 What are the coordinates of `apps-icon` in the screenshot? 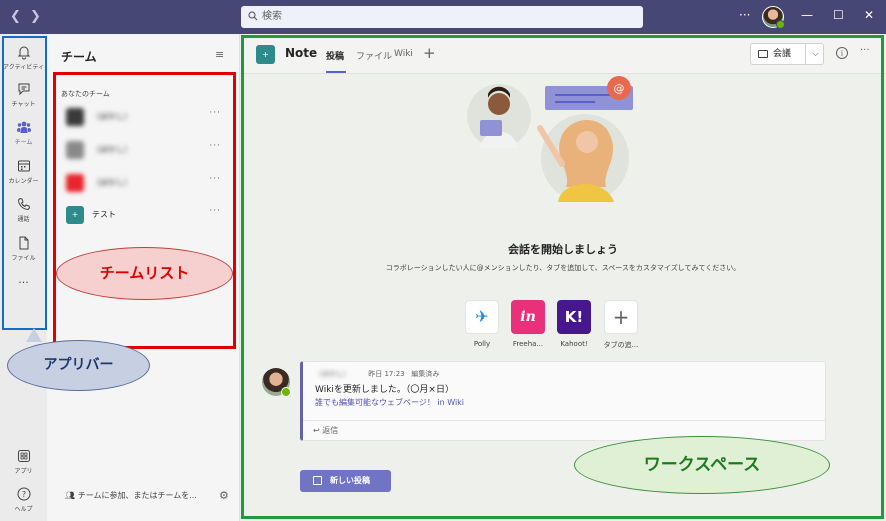 It's located at (23, 456).